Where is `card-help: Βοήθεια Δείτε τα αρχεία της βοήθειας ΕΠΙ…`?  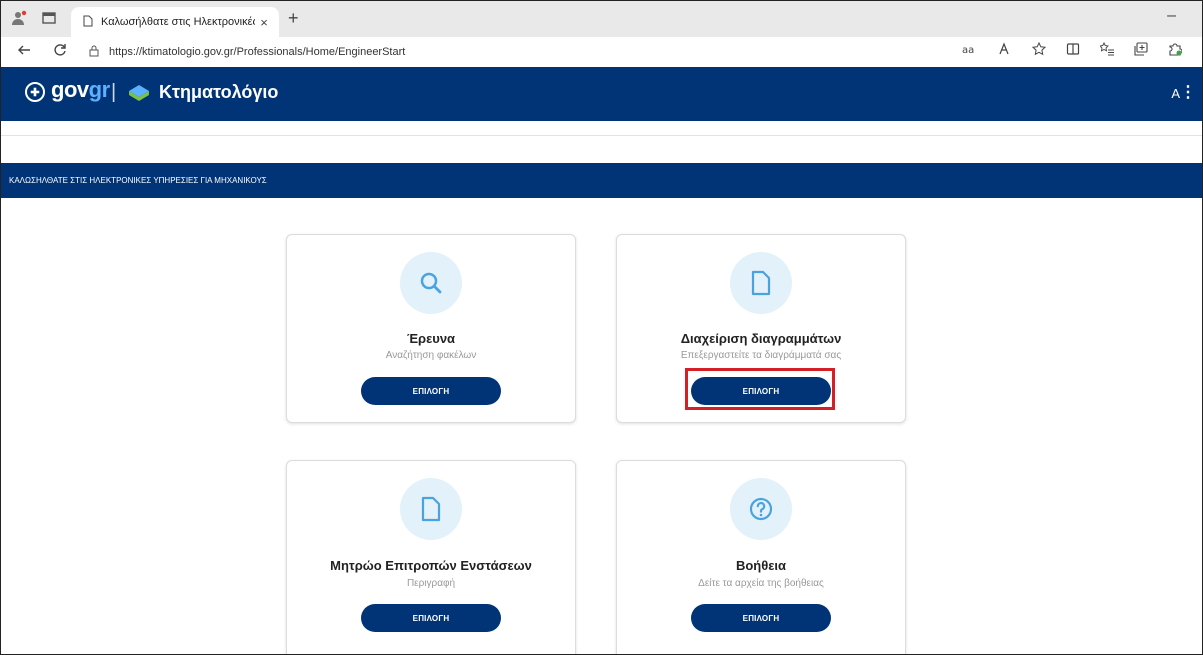 card-help: Βοήθεια Δείτε τα αρχεία της βοήθειας ΕΠΙ… is located at coordinates (761, 557).